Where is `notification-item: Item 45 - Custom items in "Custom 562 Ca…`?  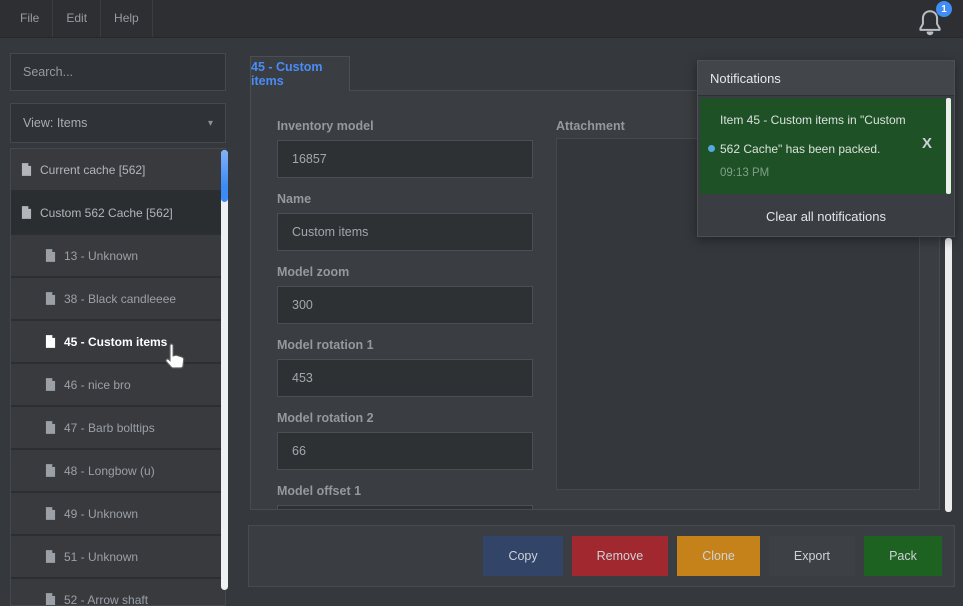
notification-item: Item 45 - Custom items in "Custom 562 Ca… is located at coordinates (826, 146).